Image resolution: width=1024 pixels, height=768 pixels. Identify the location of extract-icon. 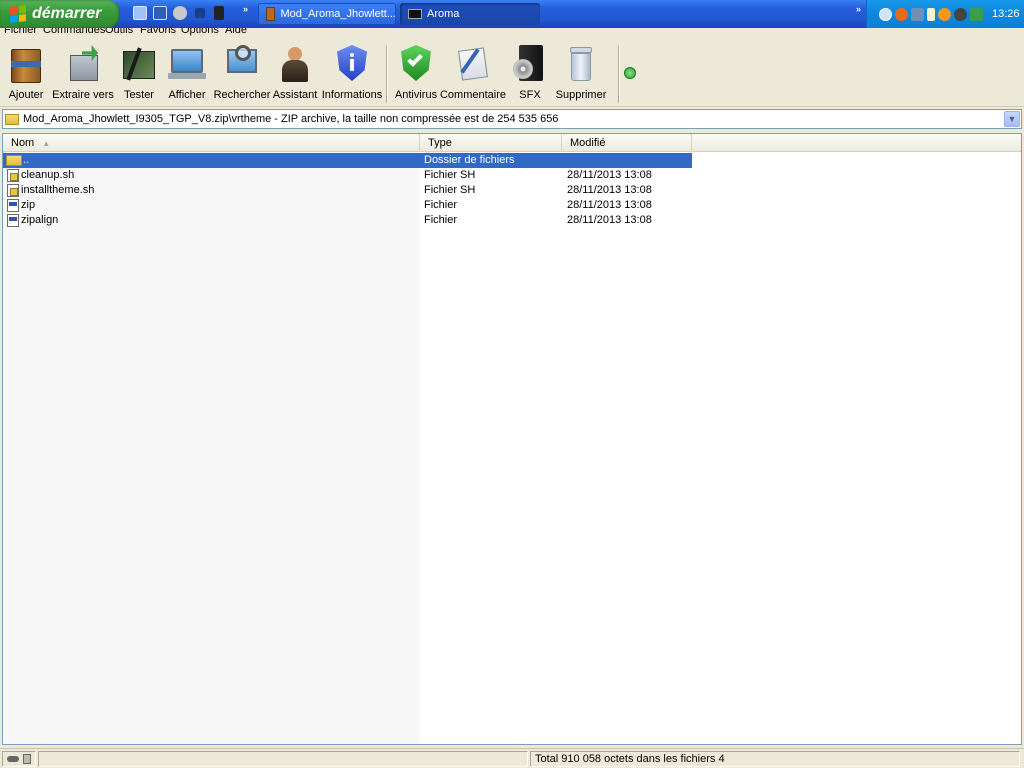
(83, 64).